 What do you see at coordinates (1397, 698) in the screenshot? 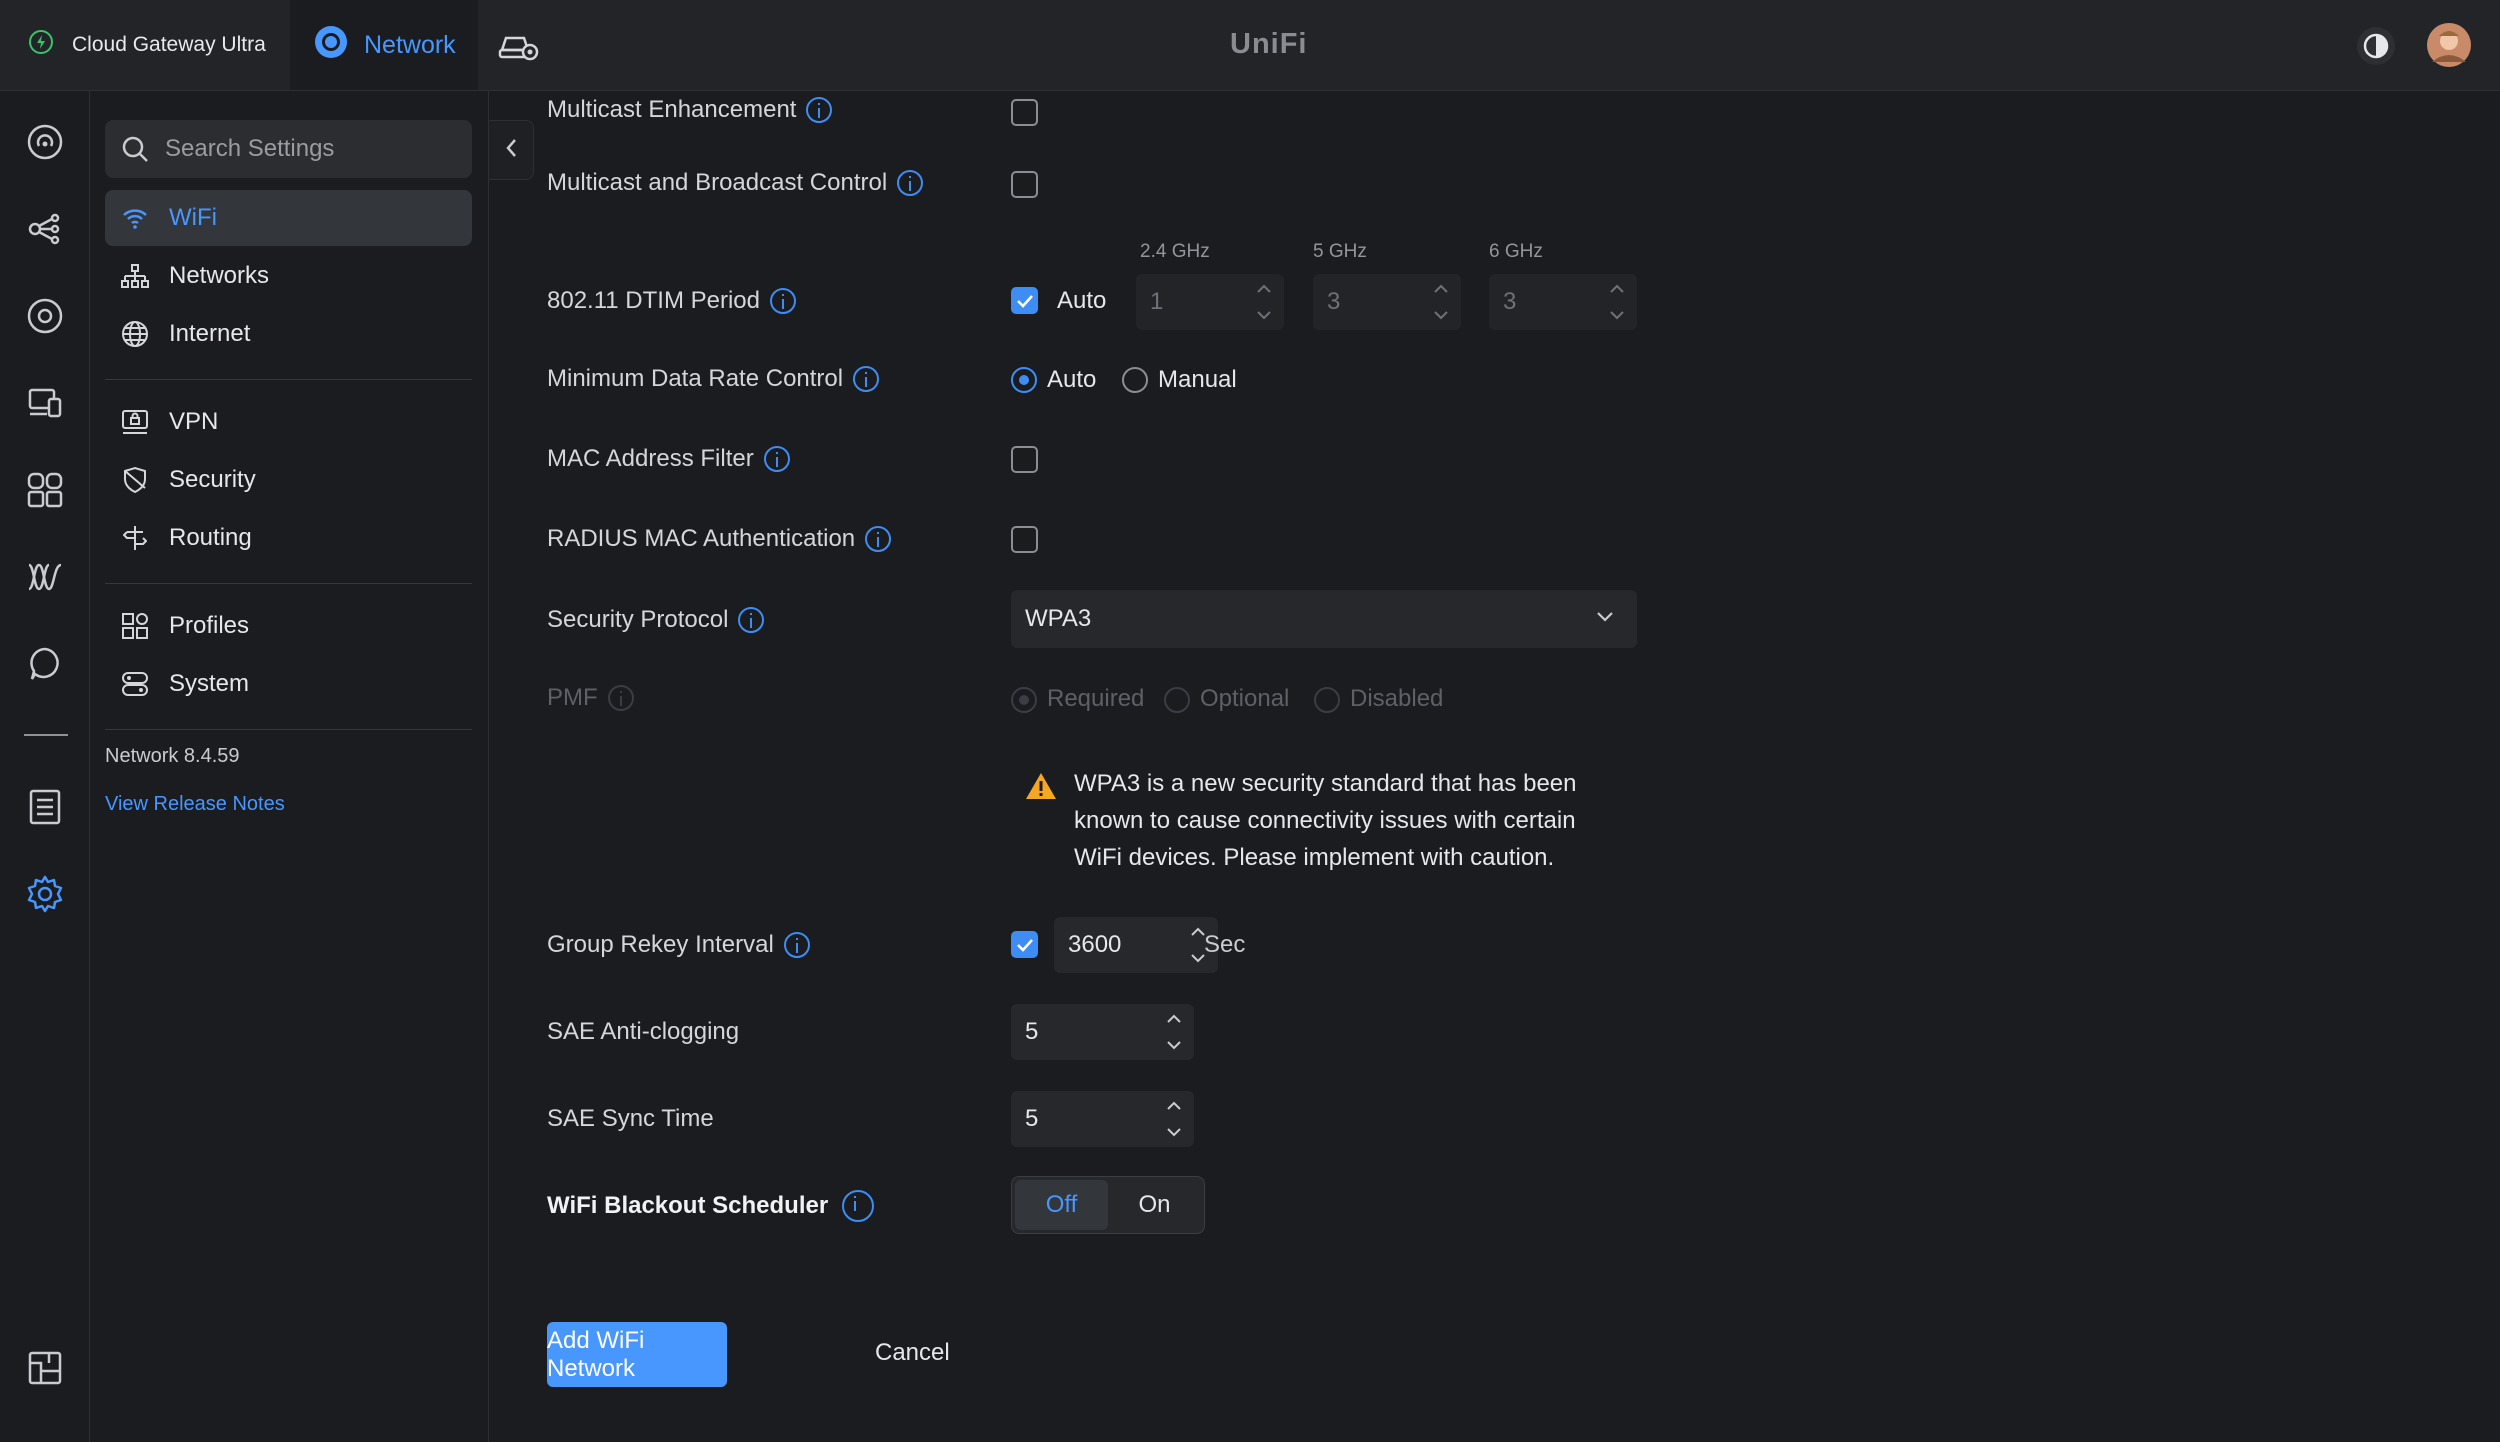
I see `pmf-disabled-label: Disabled` at bounding box center [1397, 698].